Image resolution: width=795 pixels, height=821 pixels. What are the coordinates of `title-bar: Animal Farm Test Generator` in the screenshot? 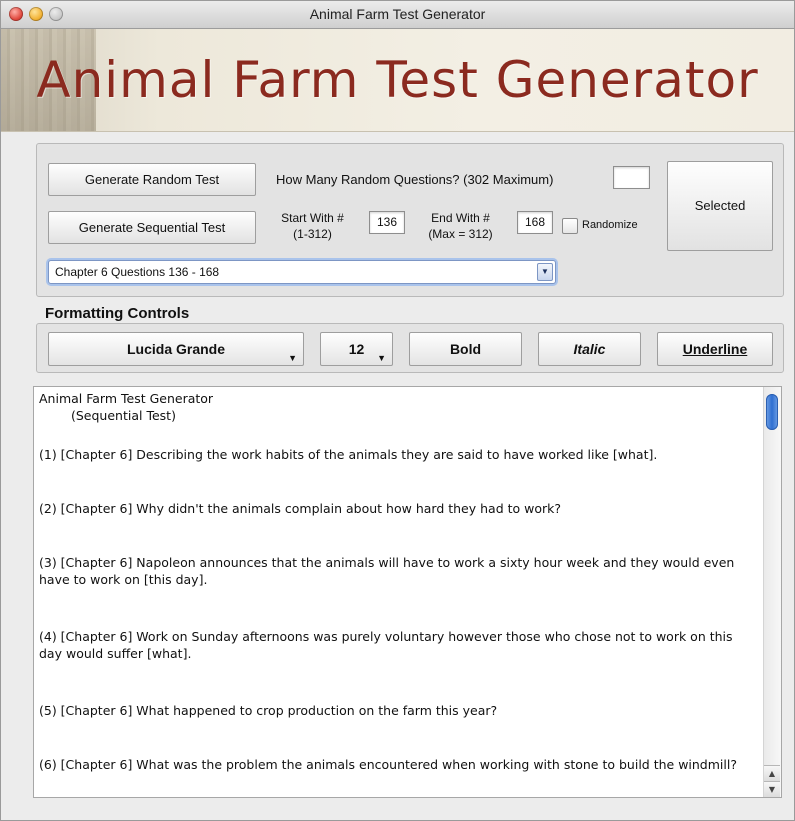 It's located at (397, 15).